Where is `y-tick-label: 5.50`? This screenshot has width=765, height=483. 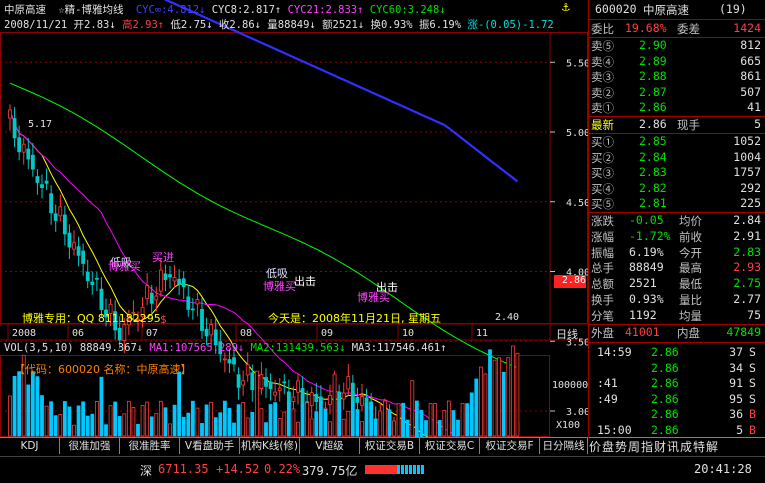
y-tick-label: 5.50 is located at coordinates (577, 63).